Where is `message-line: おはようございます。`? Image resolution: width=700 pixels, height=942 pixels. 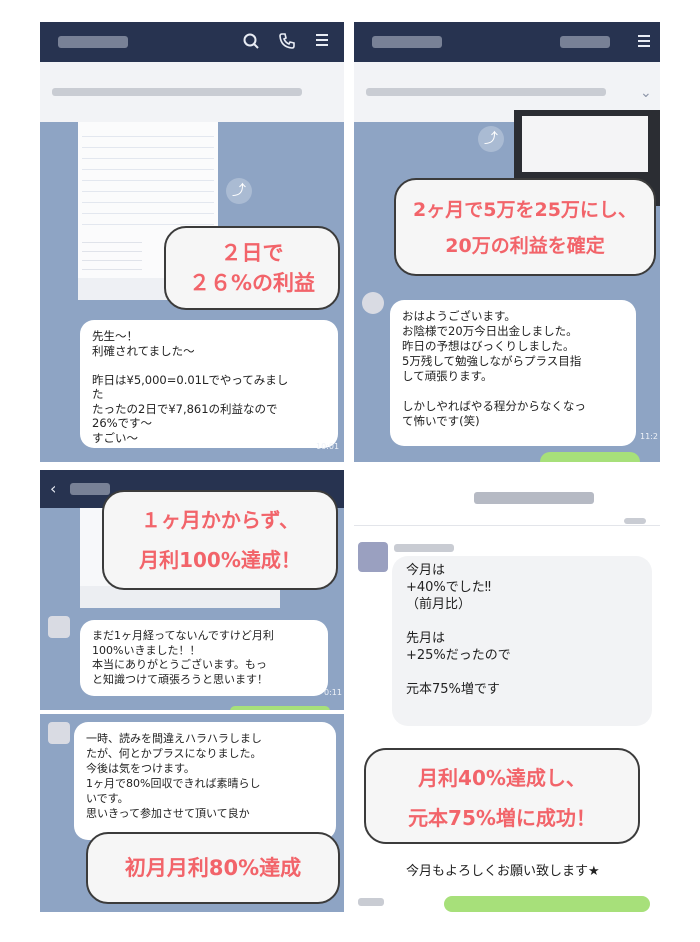
message-line: おはようございます。 is located at coordinates (459, 316).